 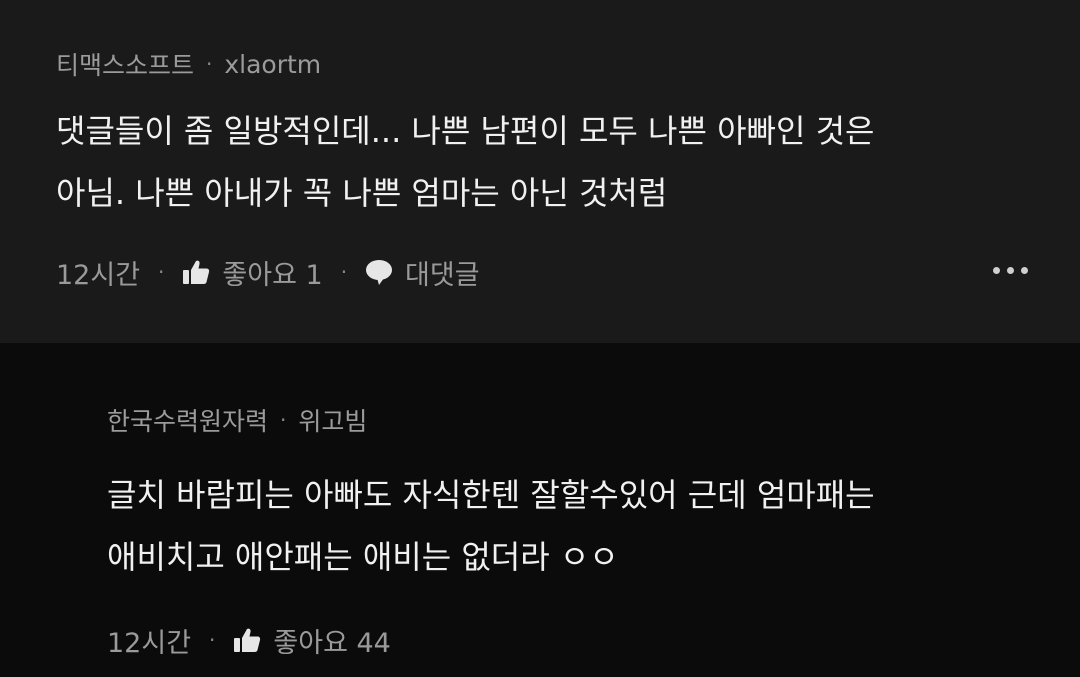 I want to click on author-username: xlaortm, so click(x=272, y=64).